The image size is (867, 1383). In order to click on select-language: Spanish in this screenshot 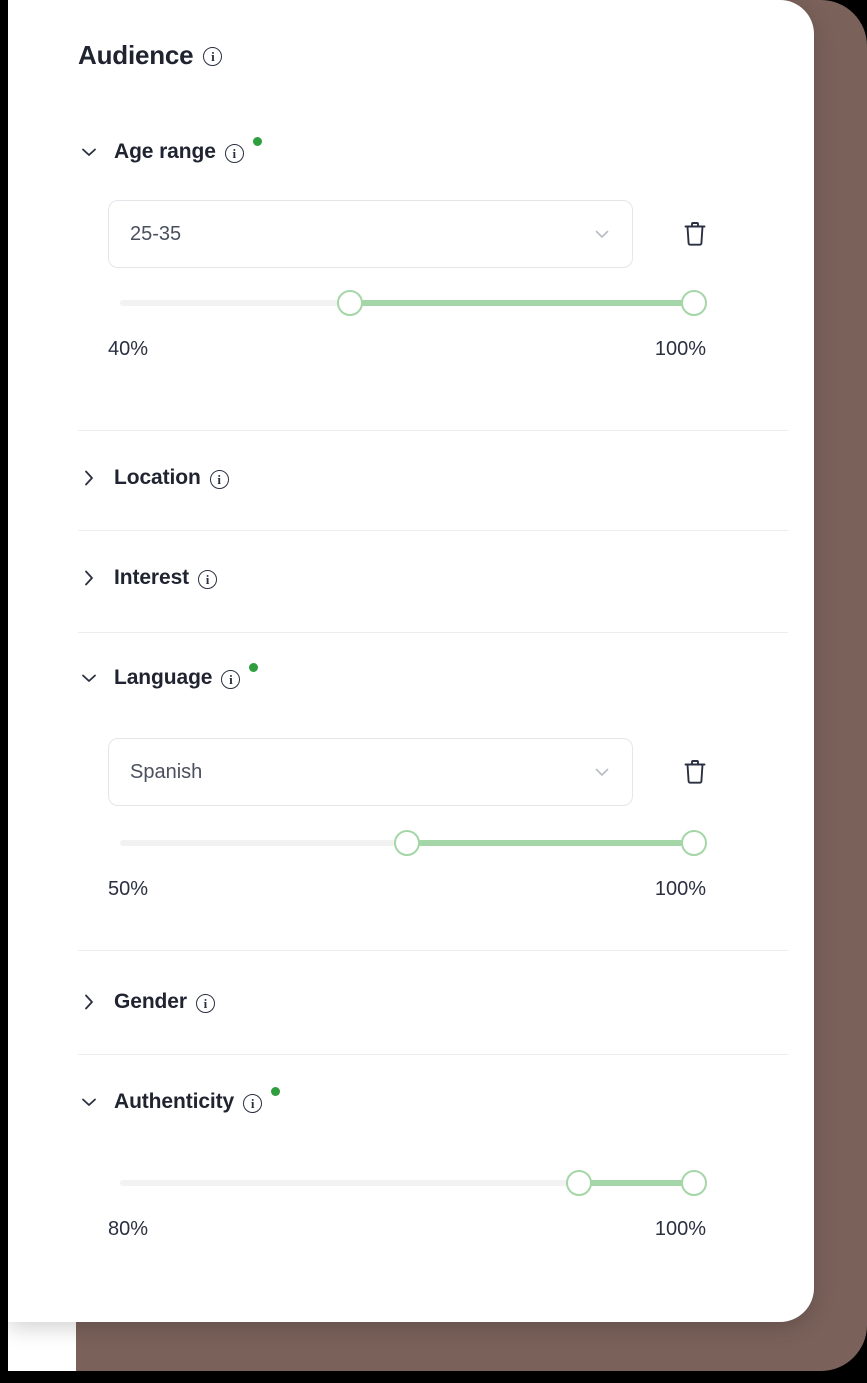, I will do `click(370, 772)`.